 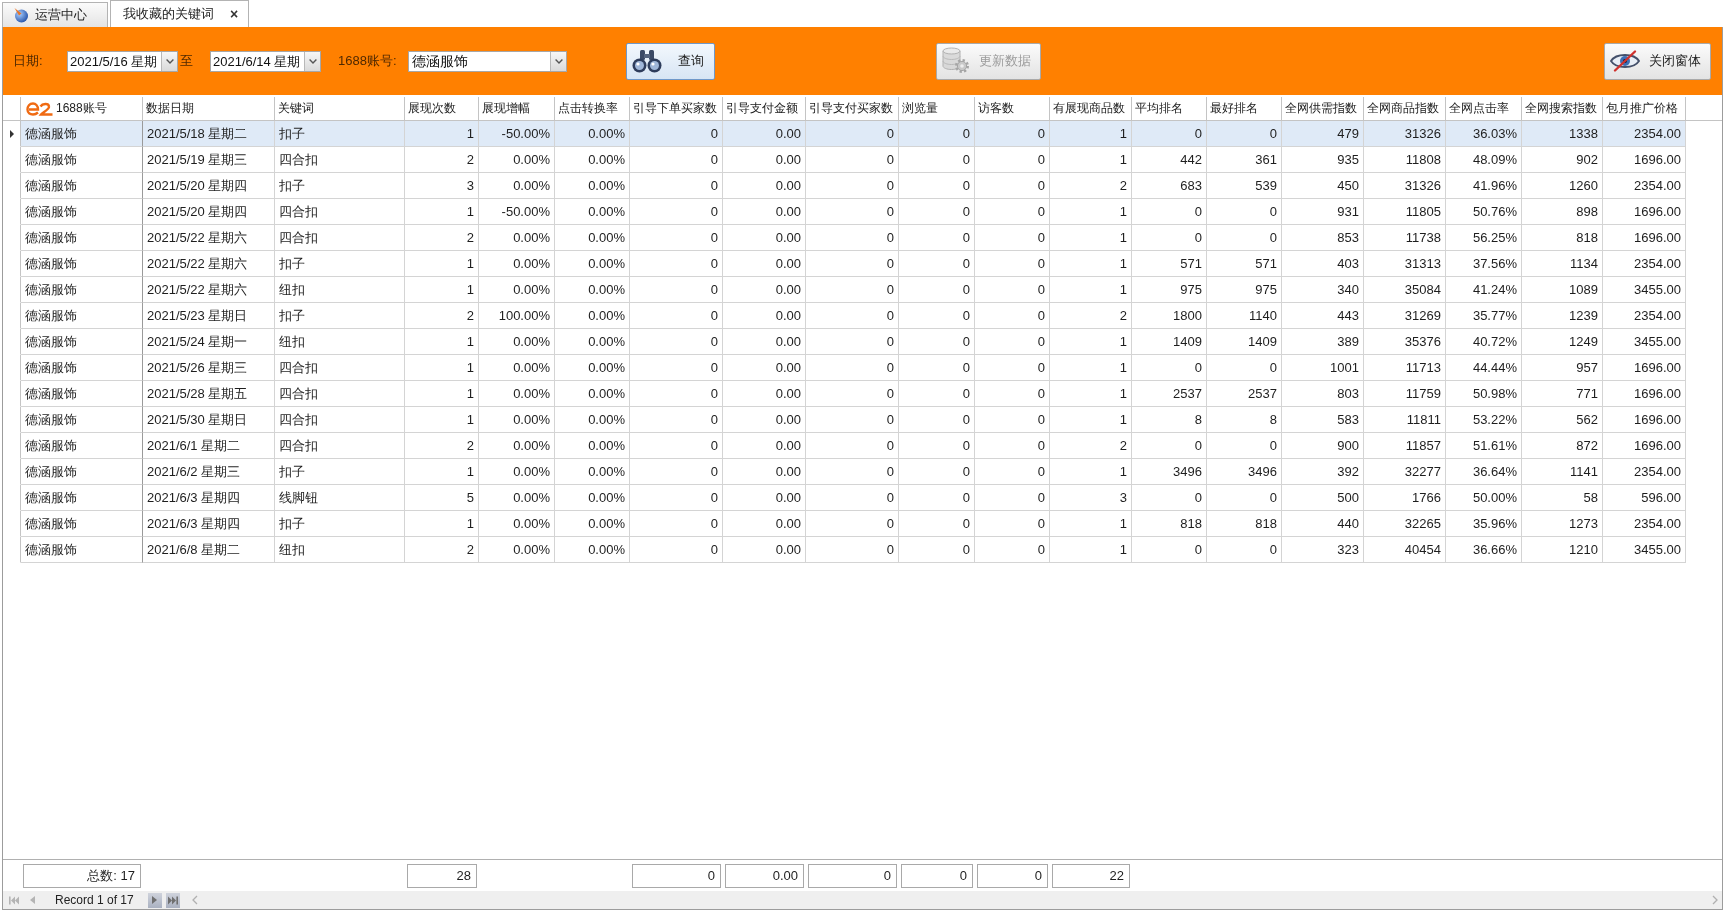 I want to click on summary-total: 22, so click(x=1091, y=875).